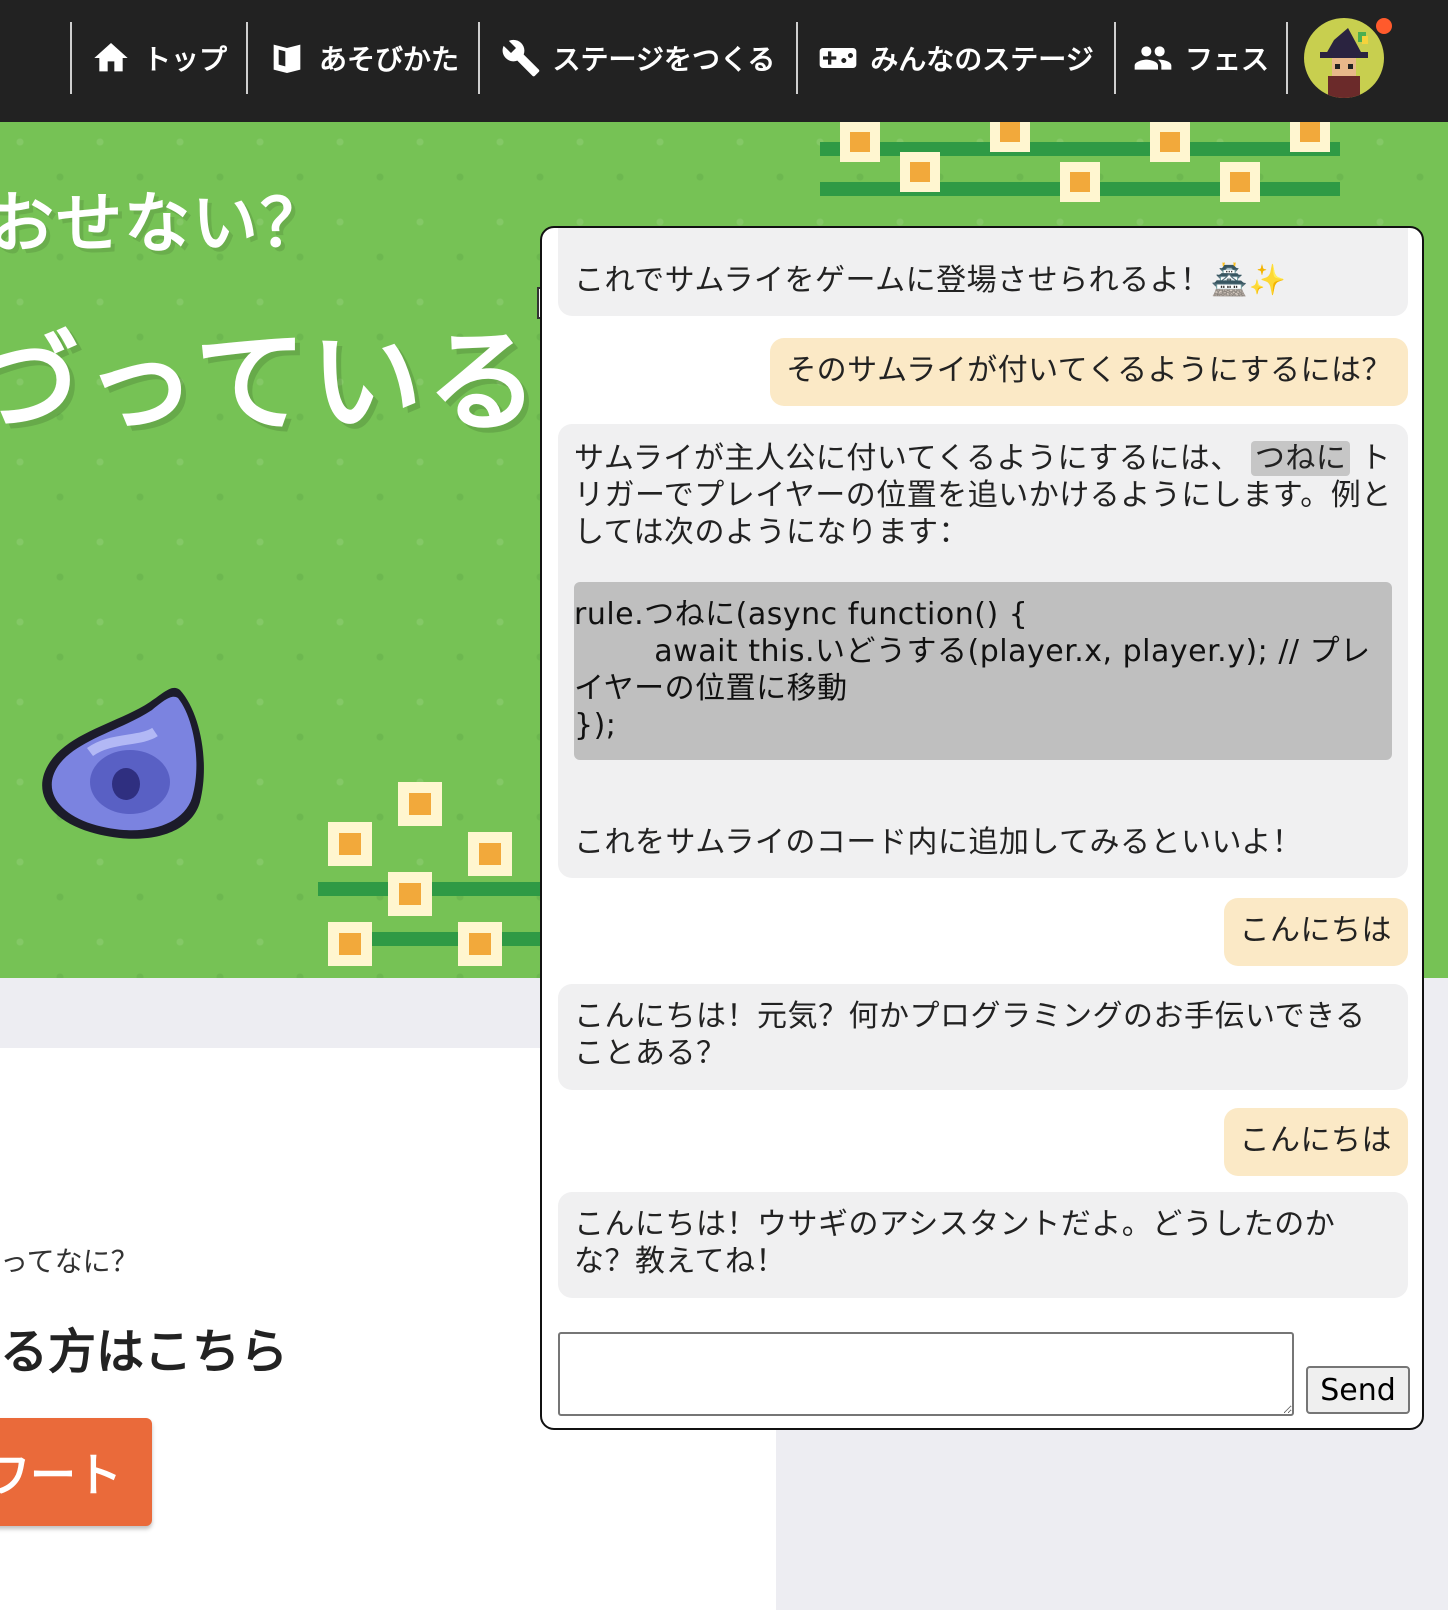 The height and width of the screenshot is (1610, 1448). What do you see at coordinates (1300, 458) in the screenshot?
I see `inline-code: つねに` at bounding box center [1300, 458].